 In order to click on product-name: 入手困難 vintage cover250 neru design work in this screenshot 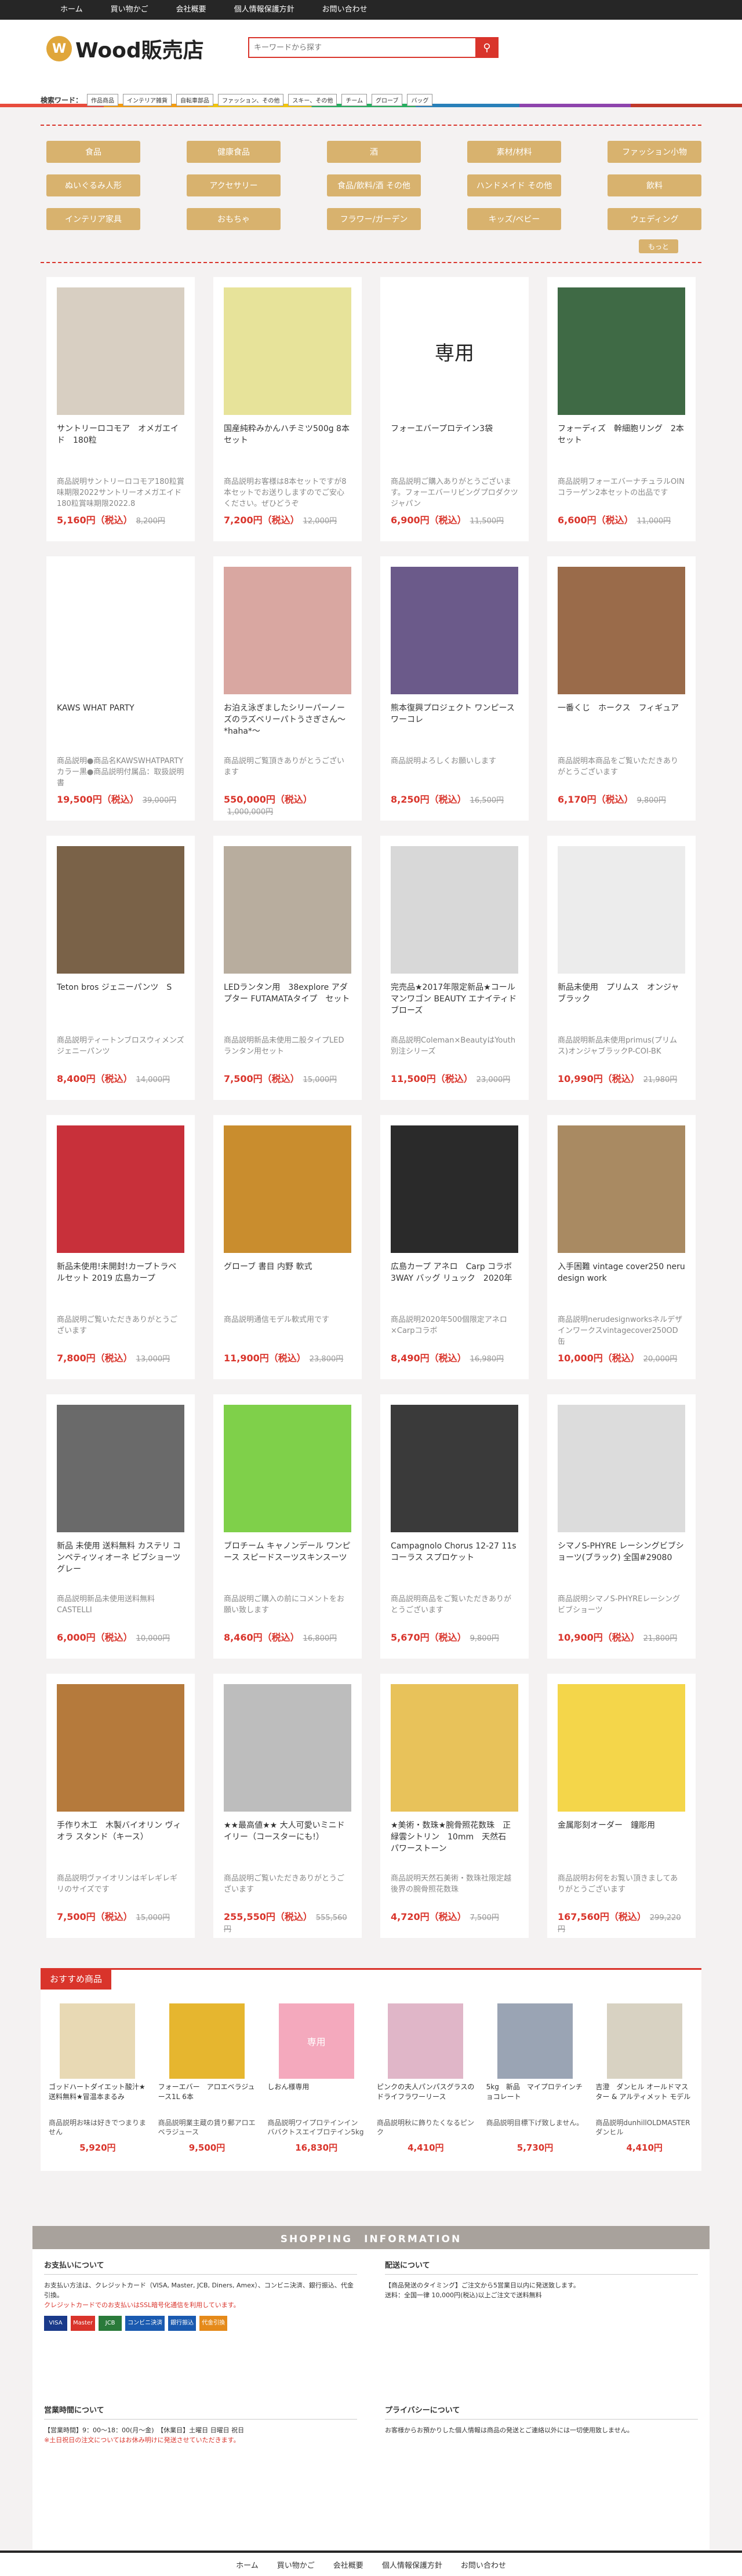, I will do `click(621, 1279)`.